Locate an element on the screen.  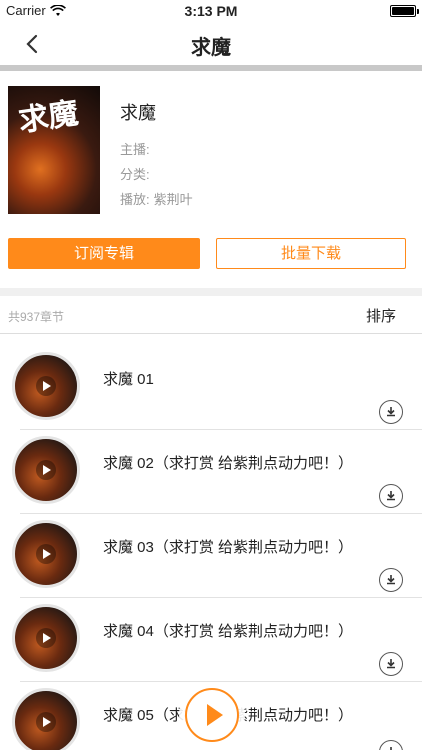
category-row: 分类: is located at coordinates (137, 173).